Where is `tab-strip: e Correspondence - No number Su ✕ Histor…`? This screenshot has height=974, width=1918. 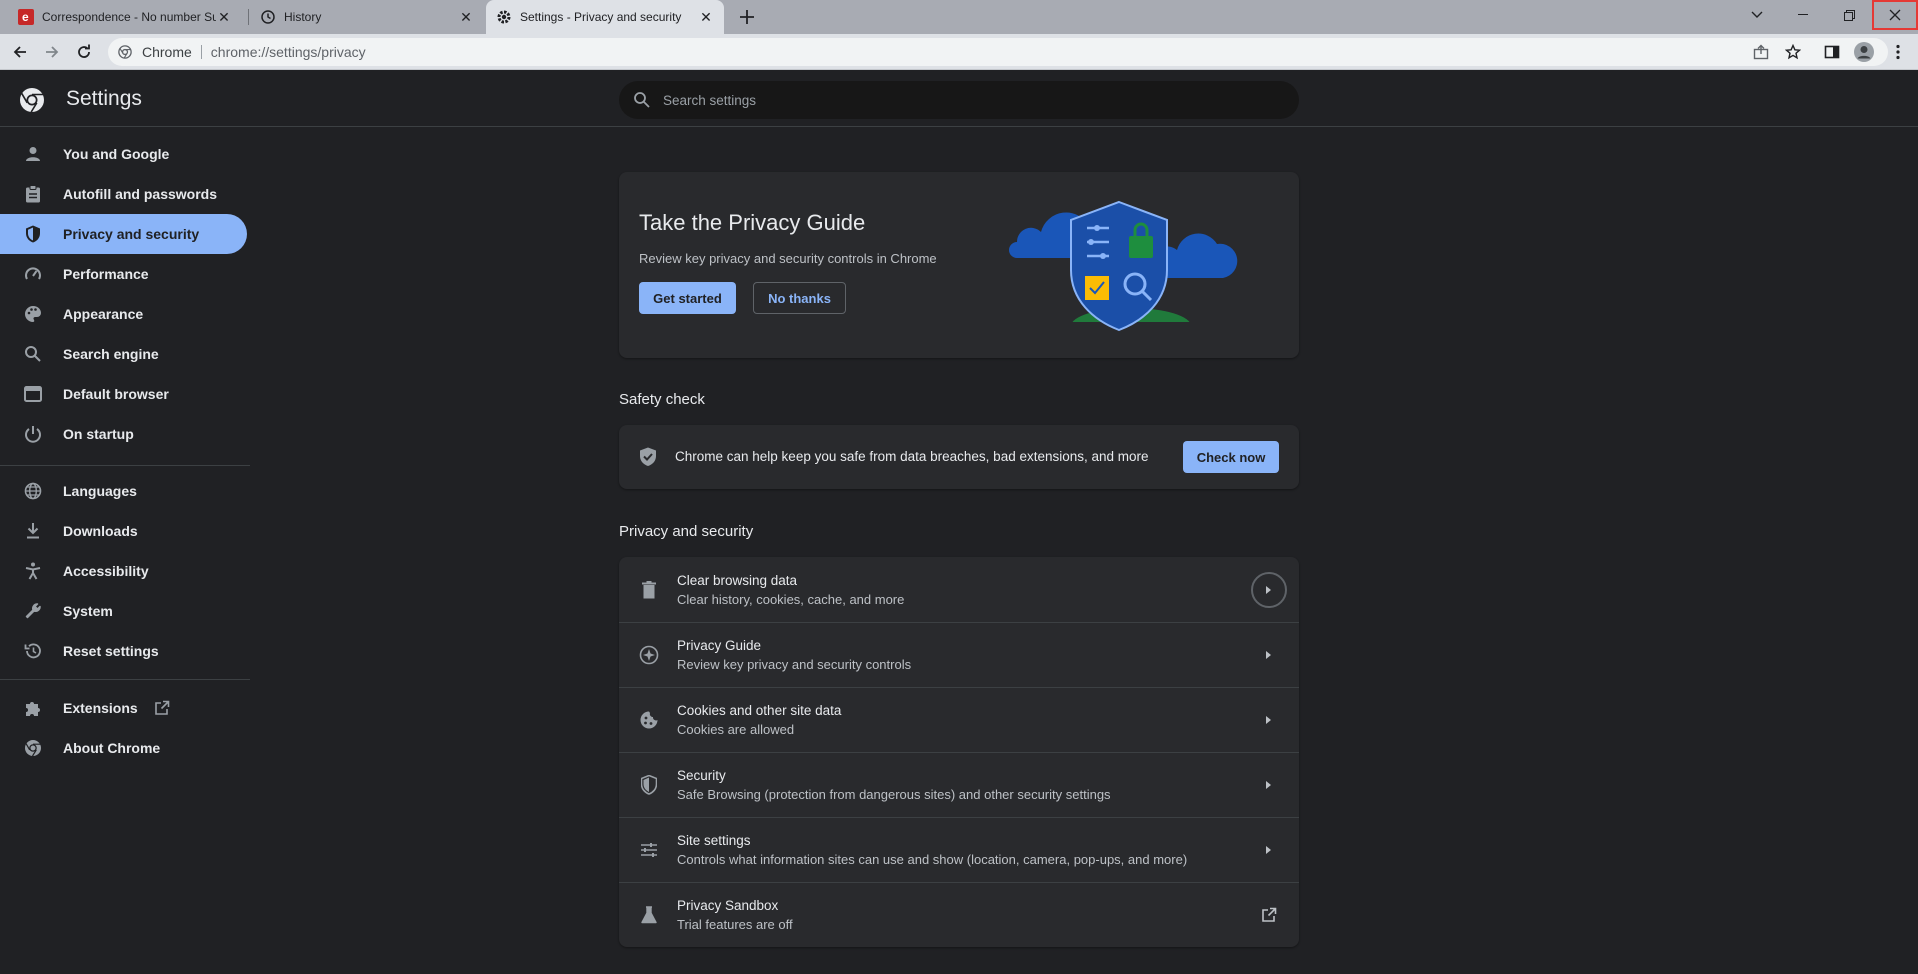
tab-strip: e Correspondence - No number Su ✕ Histor… is located at coordinates (959, 17).